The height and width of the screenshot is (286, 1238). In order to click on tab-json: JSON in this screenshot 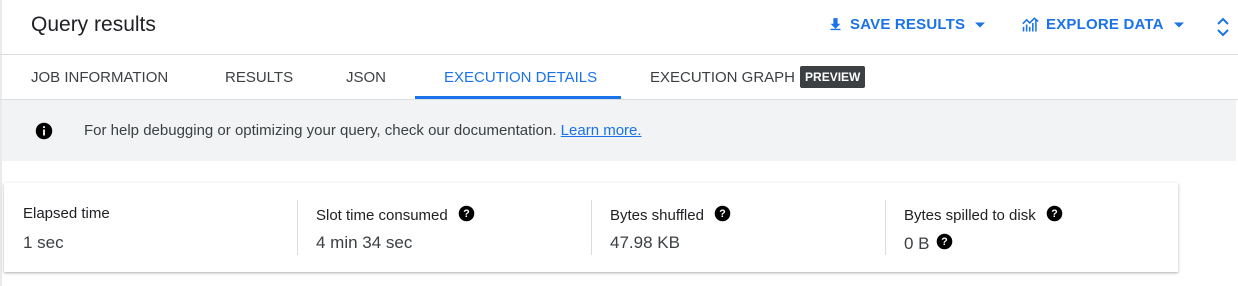, I will do `click(366, 77)`.